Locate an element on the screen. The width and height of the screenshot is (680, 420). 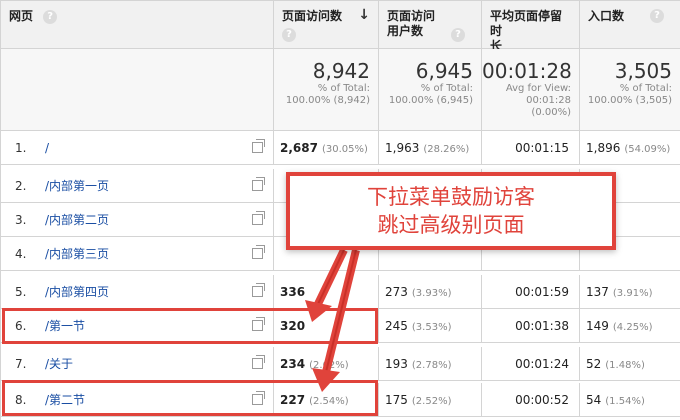
page-link: / is located at coordinates (47, 148).